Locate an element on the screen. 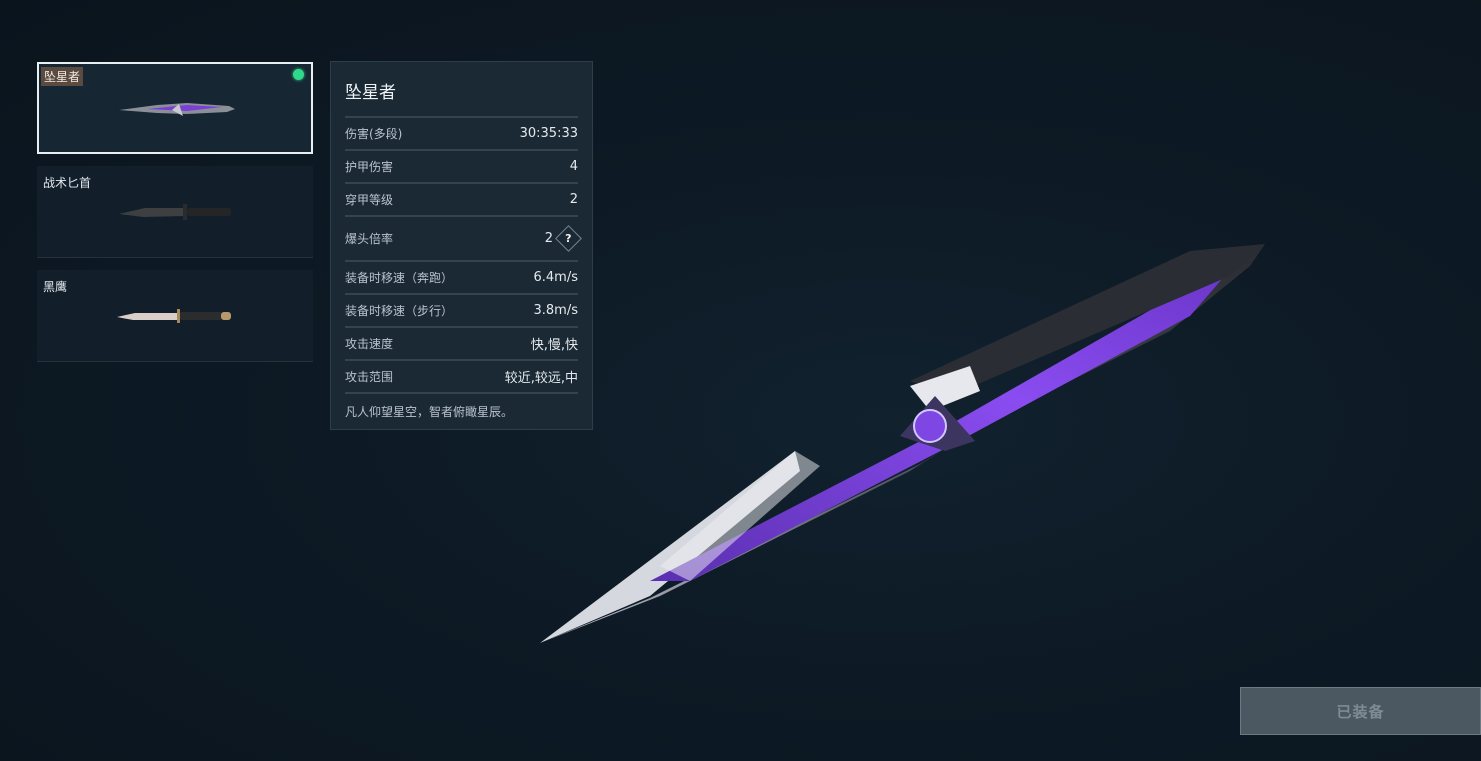  stat-row-armor-damage: 护甲伤害 4 is located at coordinates (461, 167).